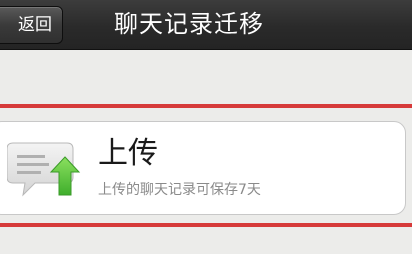 This screenshot has width=412, height=254. What do you see at coordinates (206, 225) in the screenshot?
I see `highlight-line-bottom` at bounding box center [206, 225].